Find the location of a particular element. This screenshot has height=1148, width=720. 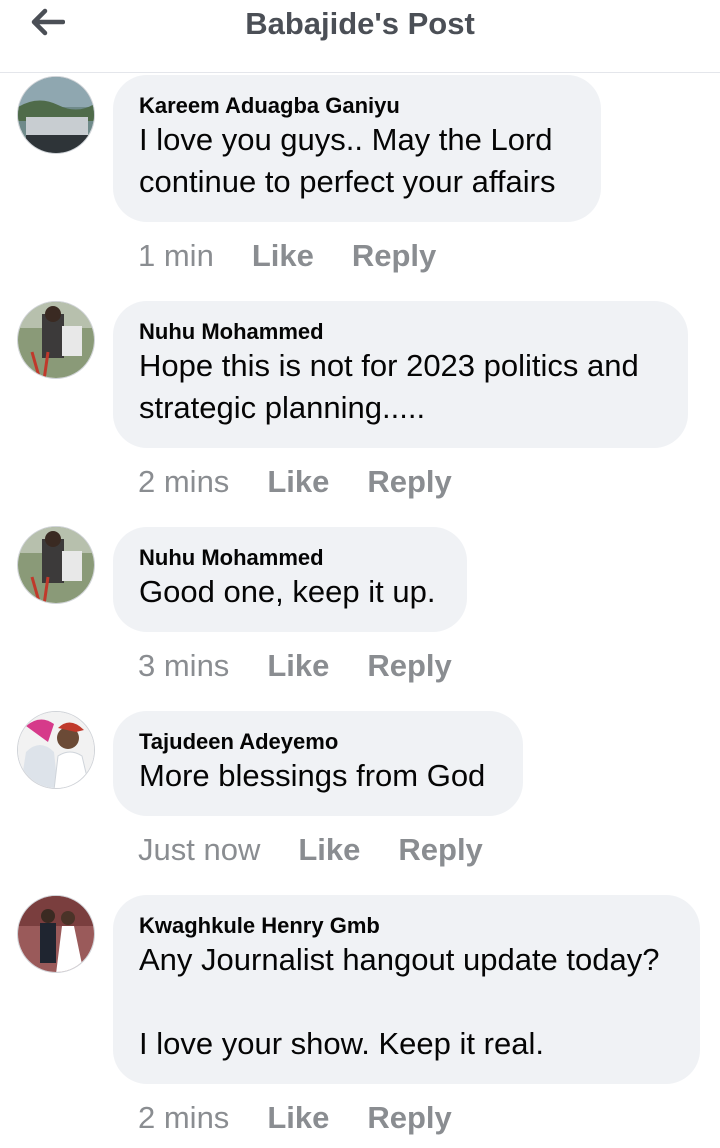

page-title: Babajide's Post is located at coordinates (360, 23).